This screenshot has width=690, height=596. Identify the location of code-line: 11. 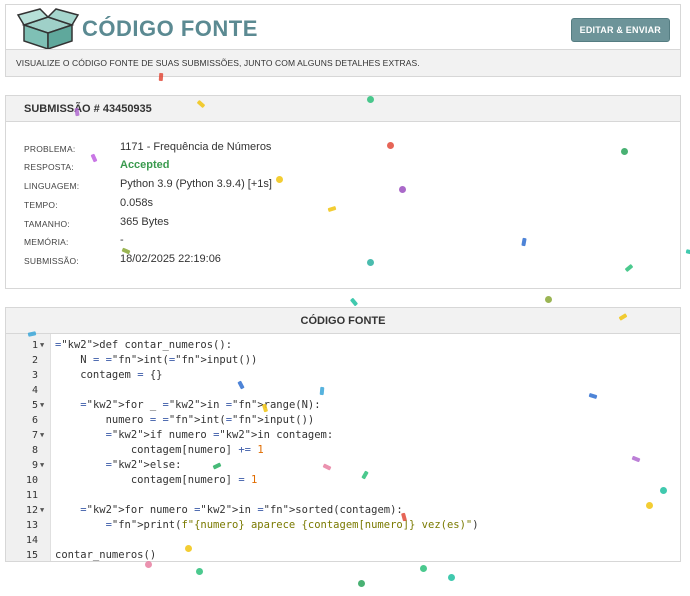
(343, 495).